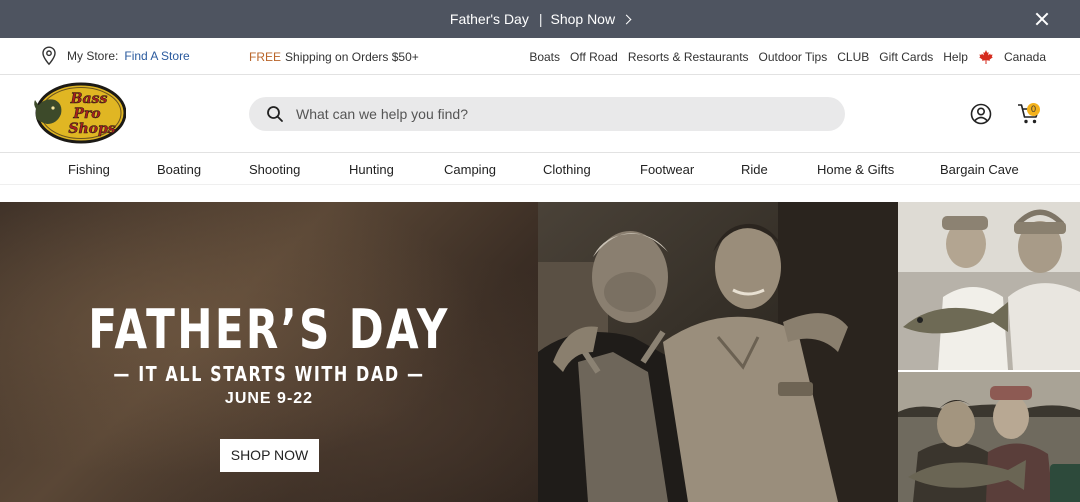  I want to click on nav-item-boating: Boating, so click(179, 169).